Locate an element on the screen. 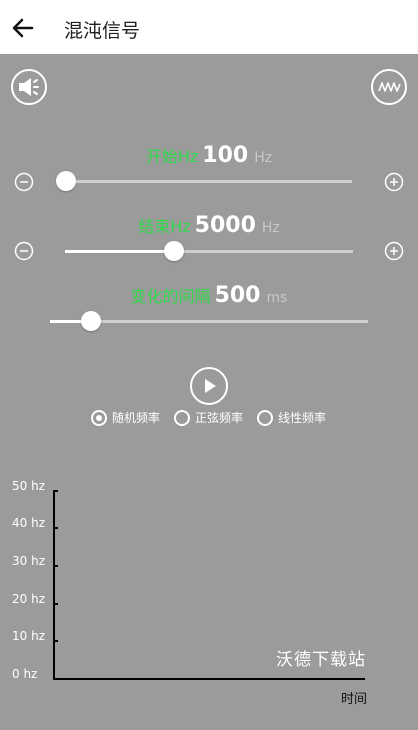  x-axis is located at coordinates (209, 679).